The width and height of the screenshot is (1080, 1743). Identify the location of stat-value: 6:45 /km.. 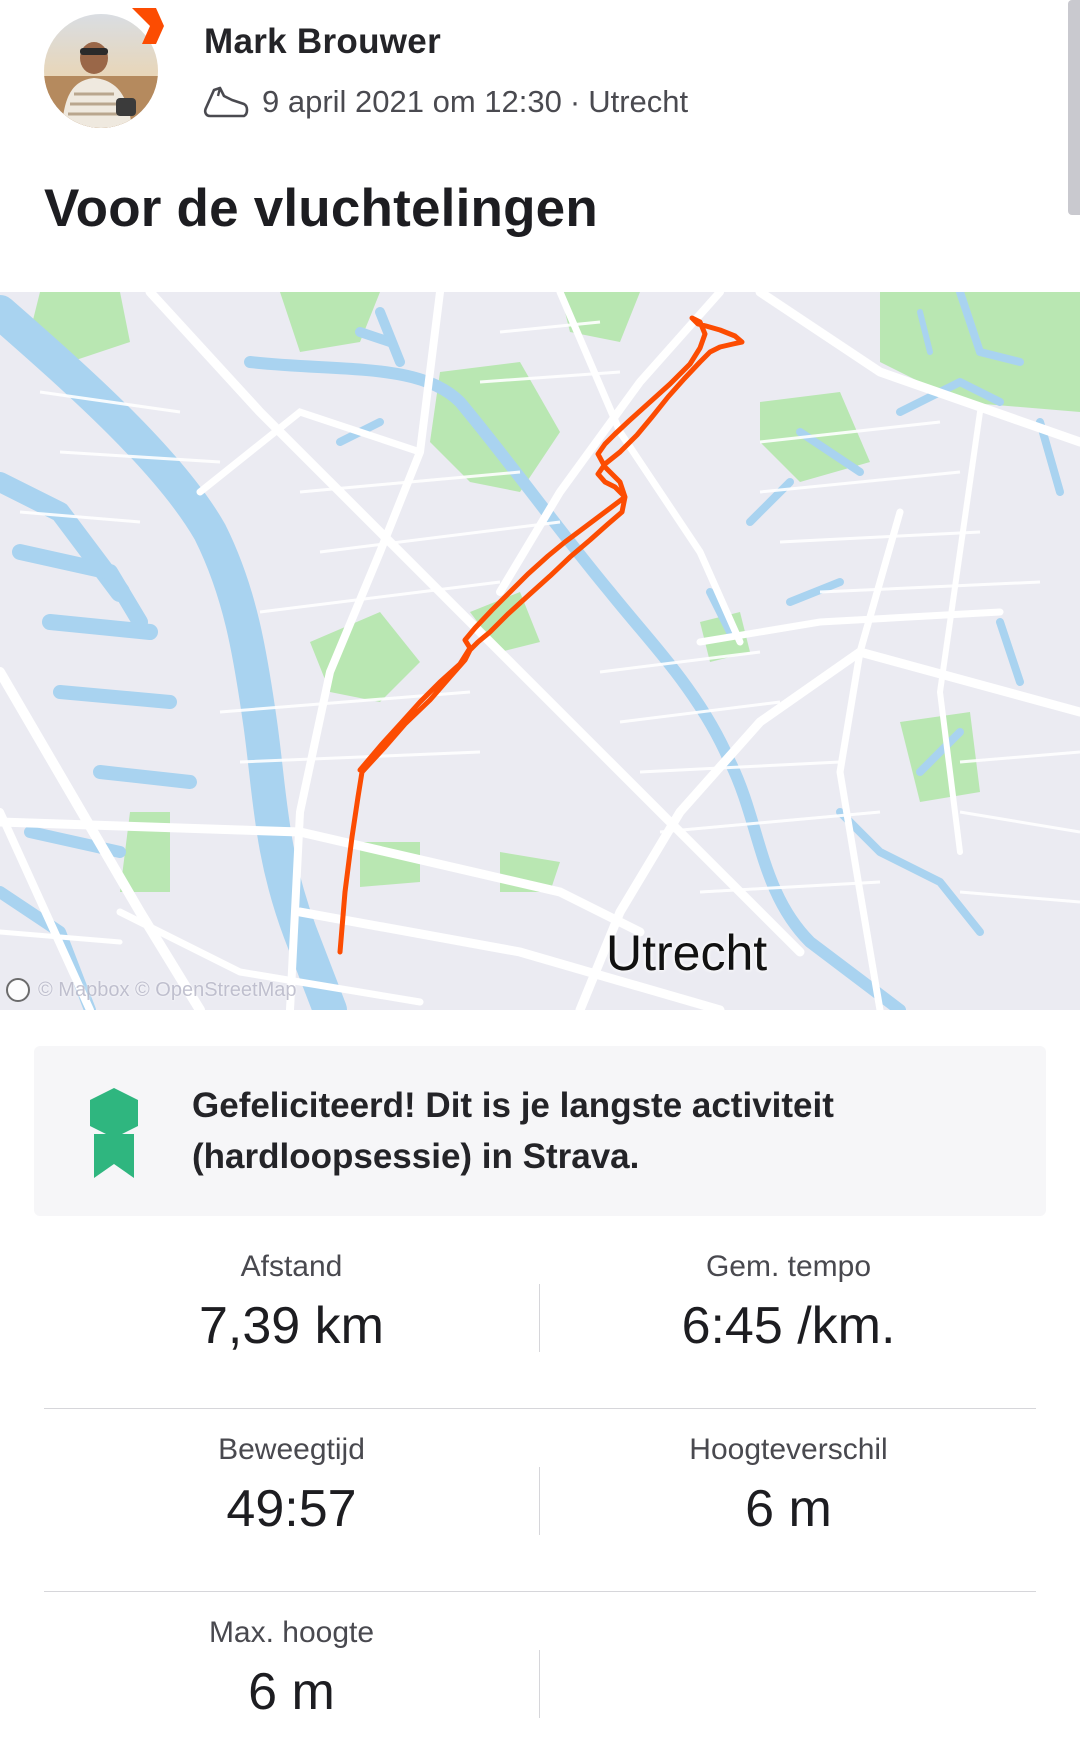
(788, 1326).